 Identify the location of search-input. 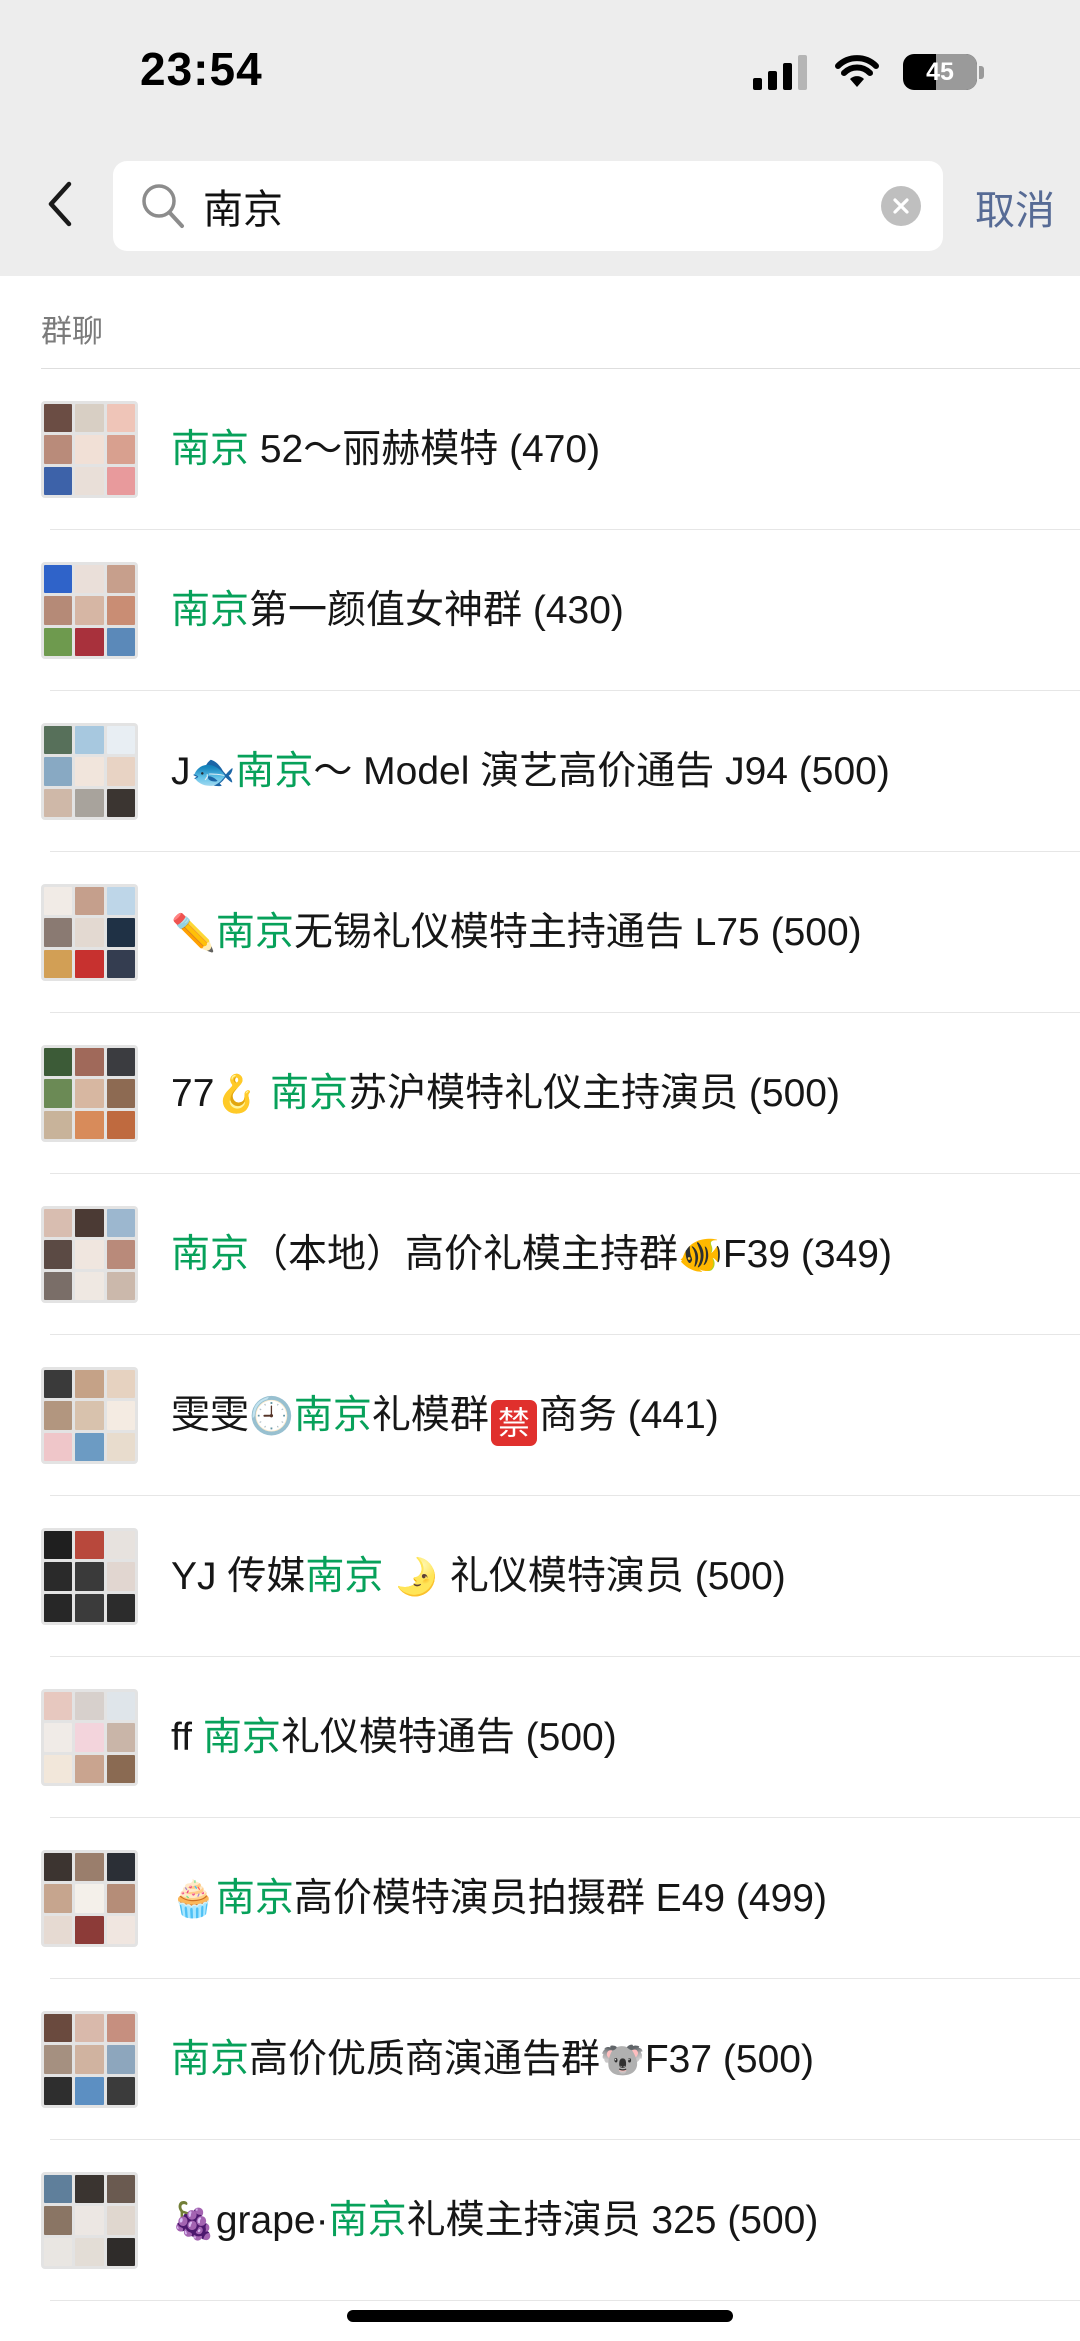
(523, 206).